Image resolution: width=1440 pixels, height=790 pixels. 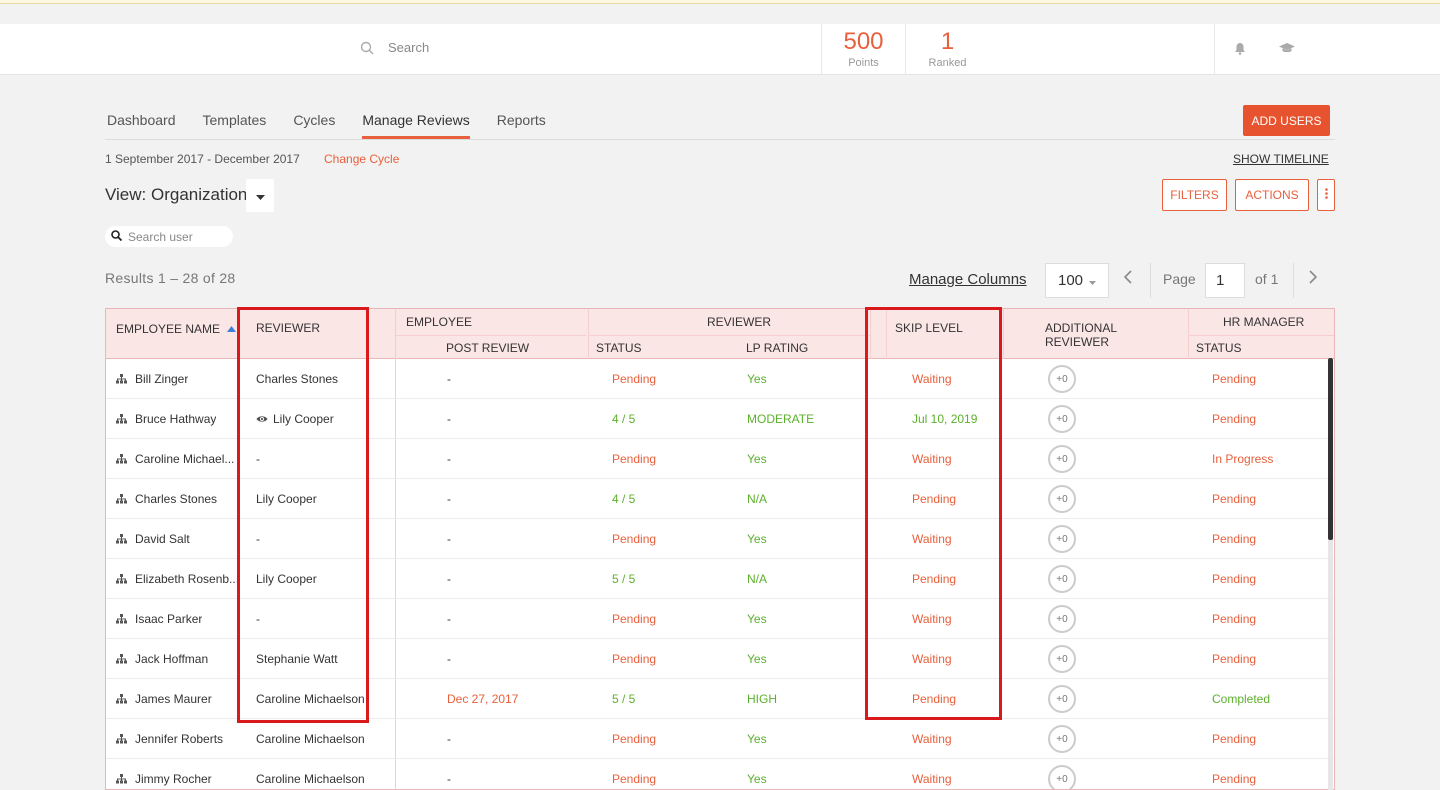 What do you see at coordinates (1330, 449) in the screenshot?
I see `table-scrollbar-thumb` at bounding box center [1330, 449].